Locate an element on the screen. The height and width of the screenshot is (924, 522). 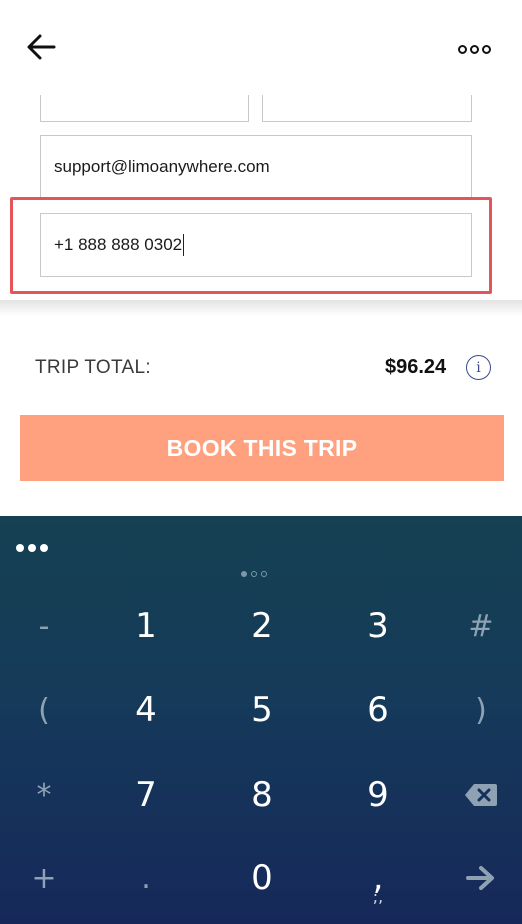
key-3: 3 is located at coordinates (378, 626).